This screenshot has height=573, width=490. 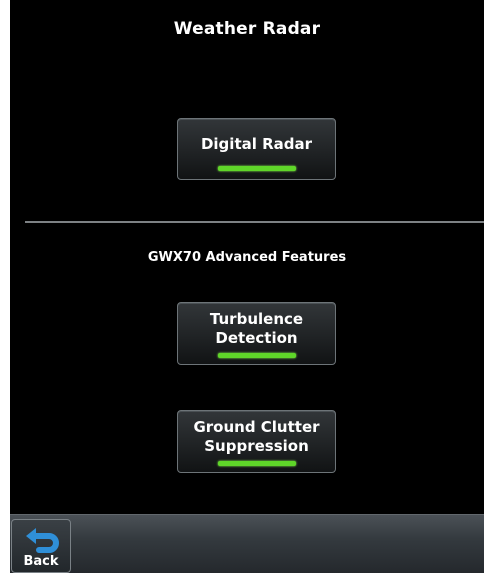 What do you see at coordinates (256, 463) in the screenshot?
I see `ground-clutter-suppression-status-indicator` at bounding box center [256, 463].